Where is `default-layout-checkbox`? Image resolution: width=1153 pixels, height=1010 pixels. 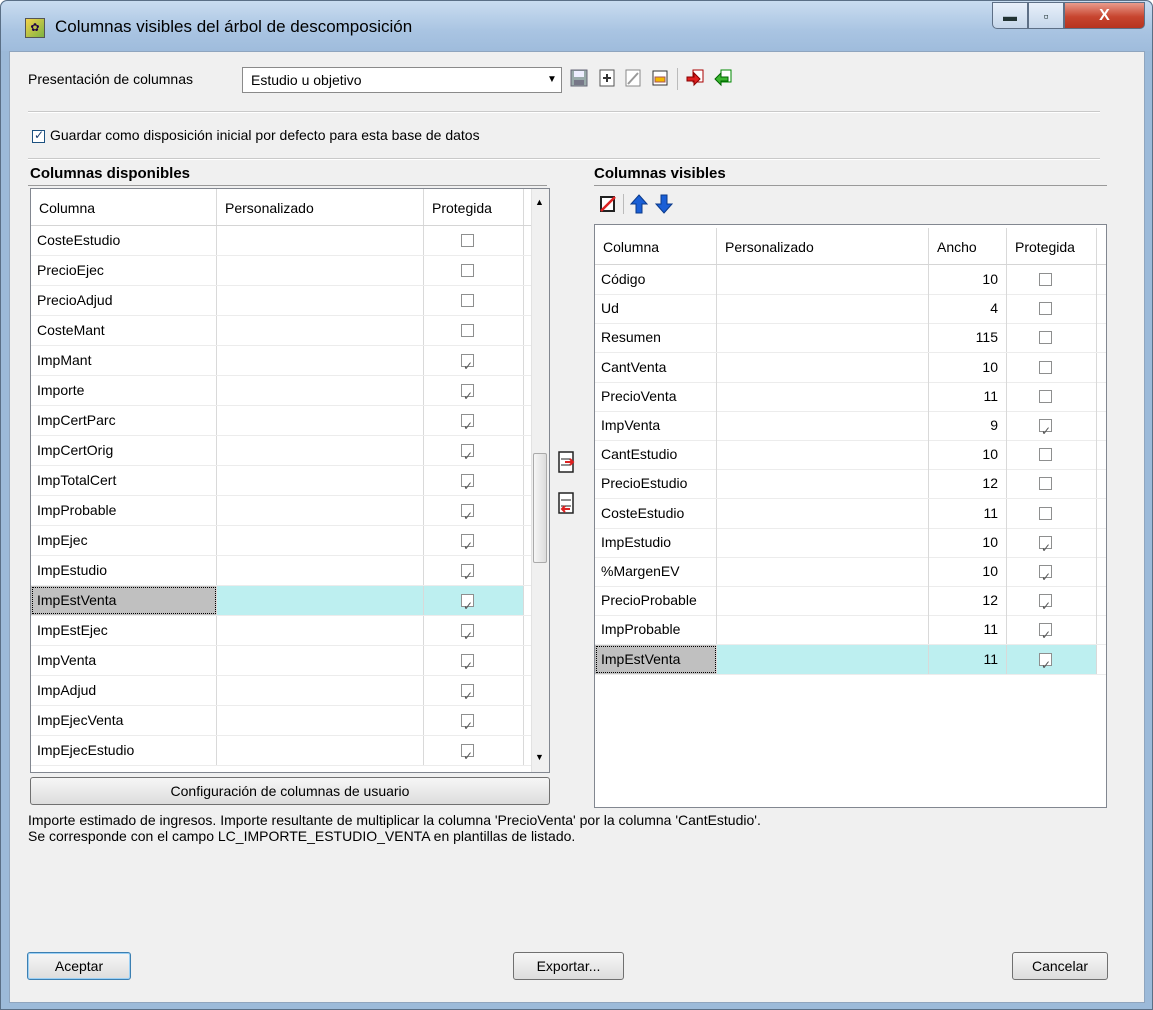 default-layout-checkbox is located at coordinates (38, 135).